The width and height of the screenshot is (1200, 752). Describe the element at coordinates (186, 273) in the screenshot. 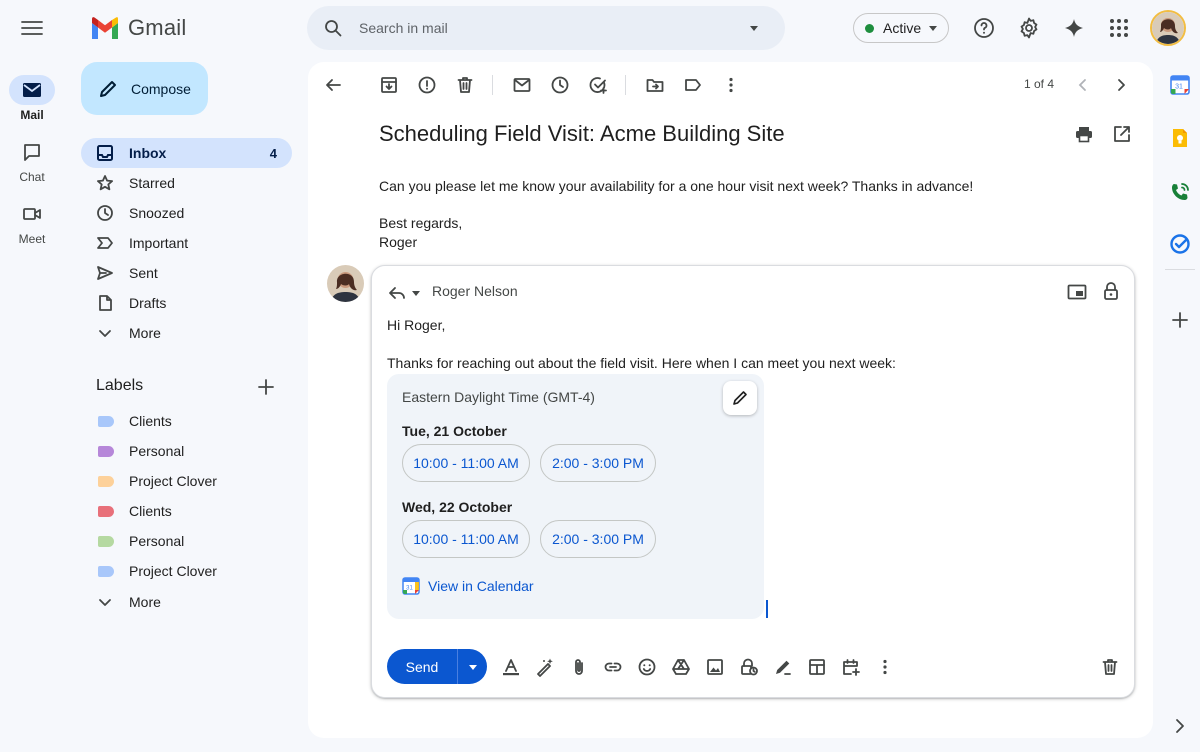

I see `nav-sent: Sent` at that location.